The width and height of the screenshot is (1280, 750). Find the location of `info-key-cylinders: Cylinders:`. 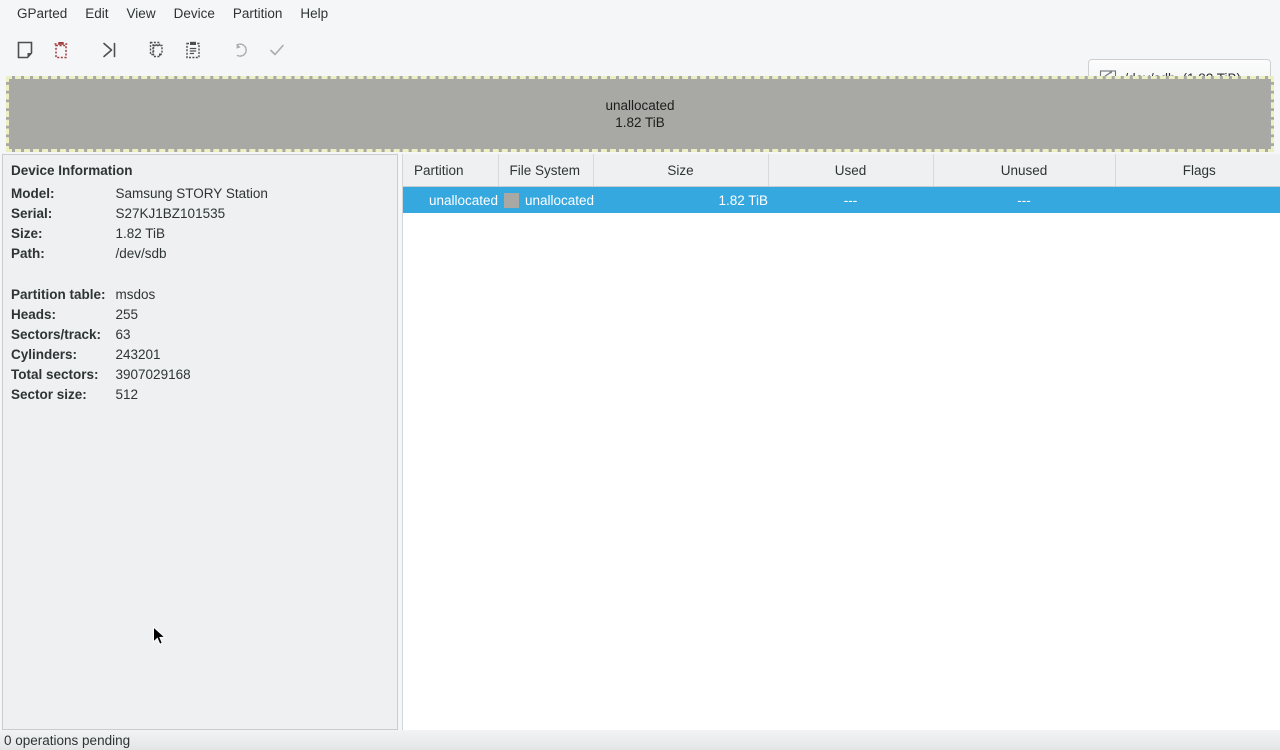

info-key-cylinders: Cylinders: is located at coordinates (44, 354).